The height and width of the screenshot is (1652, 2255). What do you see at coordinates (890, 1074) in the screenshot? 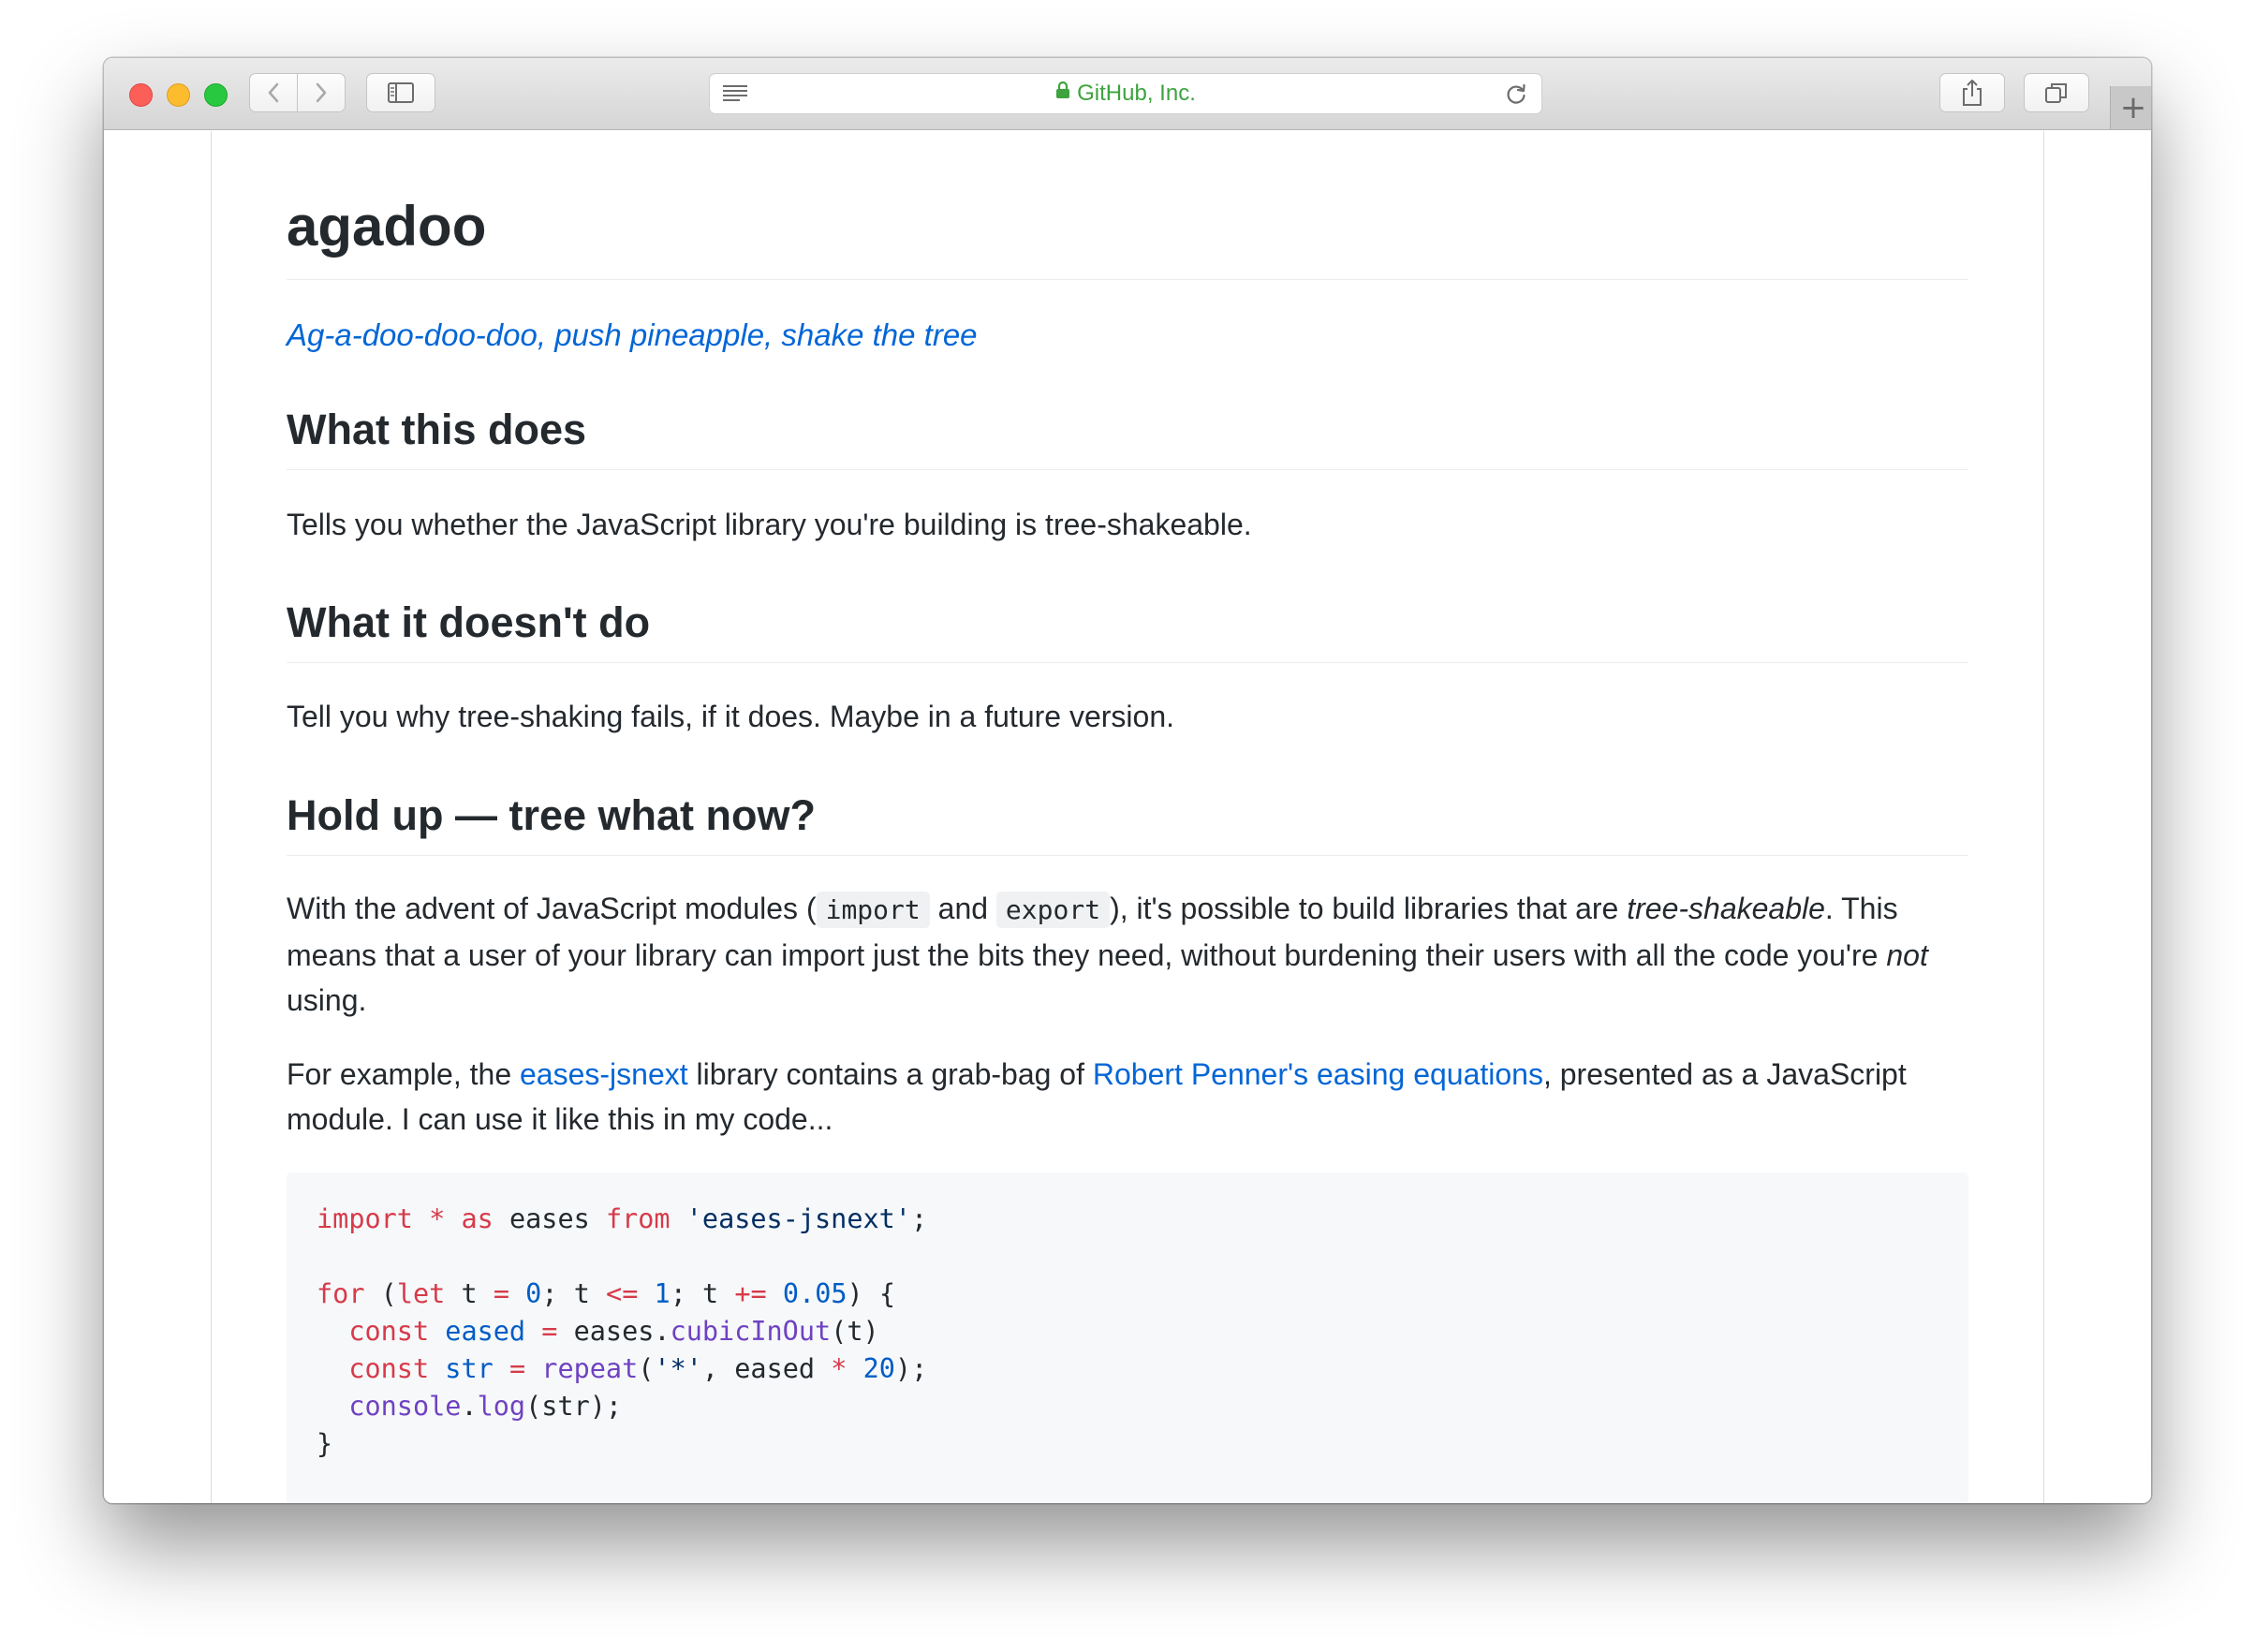
I see `example-text-2: library contains a grab-bag of` at bounding box center [890, 1074].